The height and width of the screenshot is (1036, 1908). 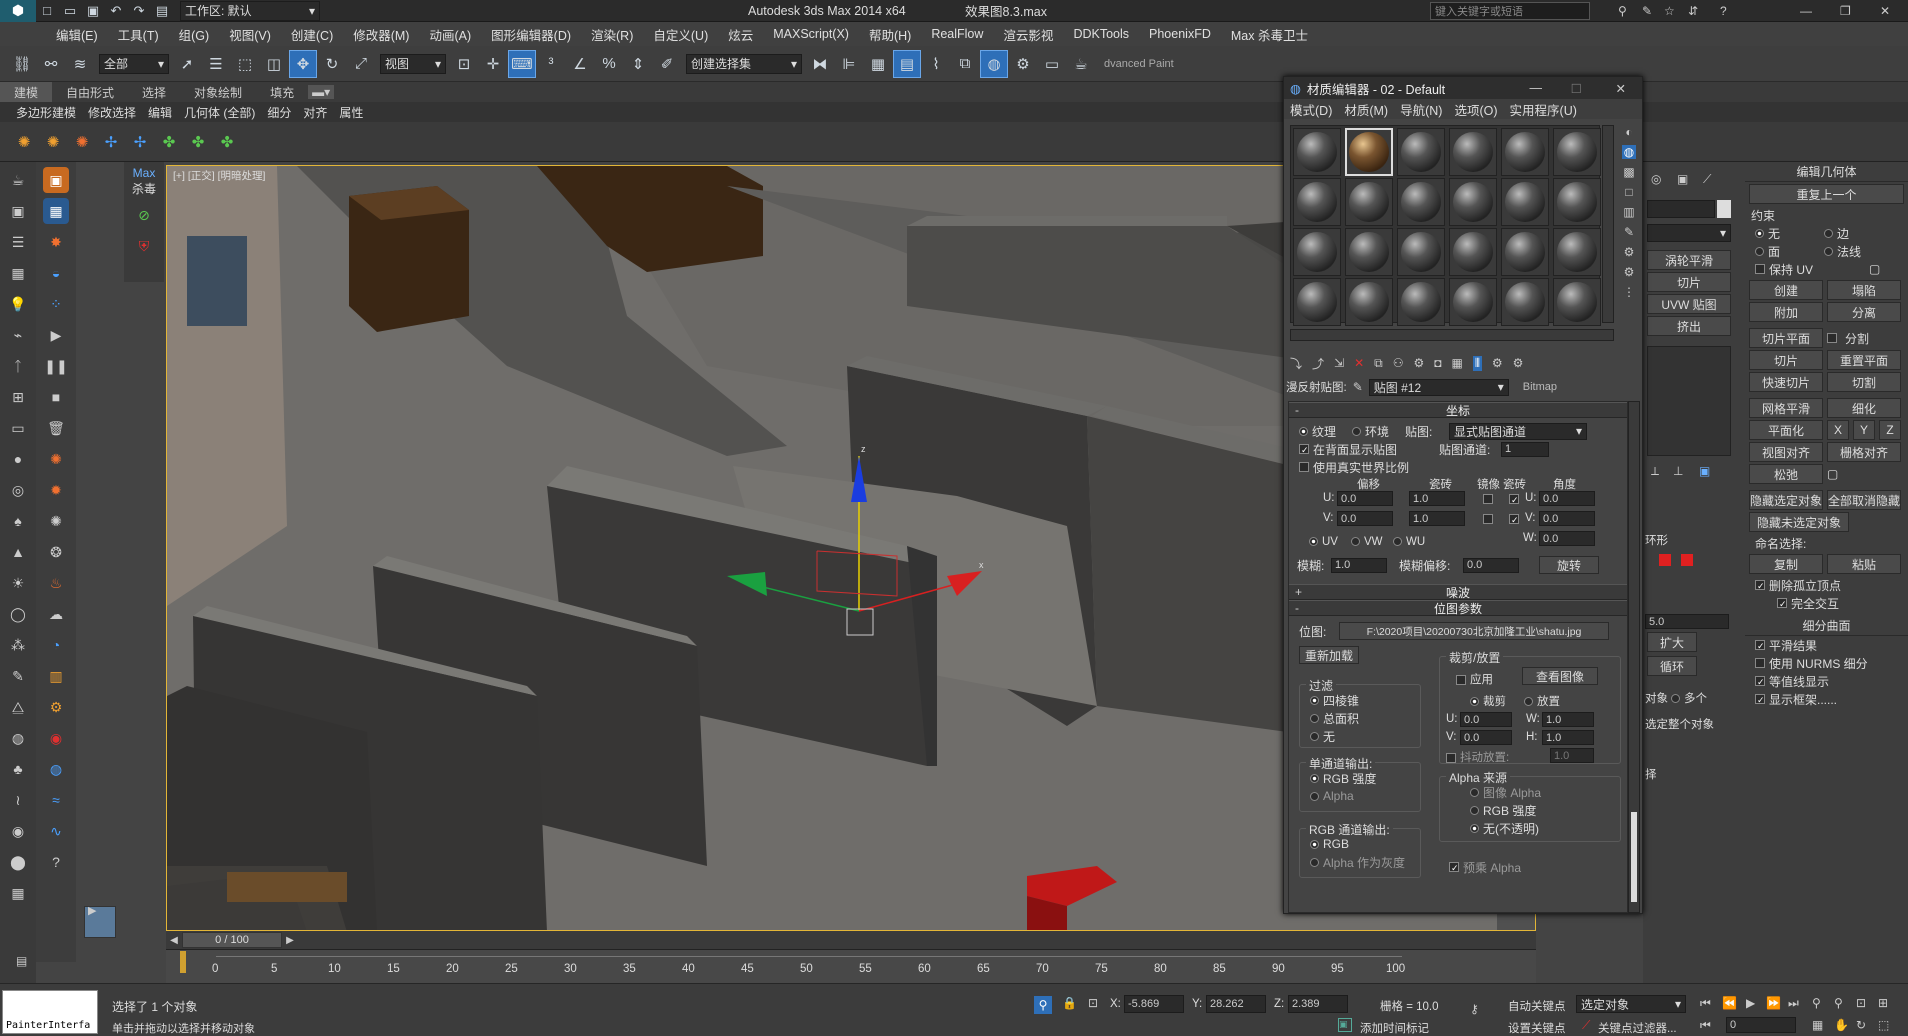 I want to click on goto-start-icon: ⏮, so click(x=1705, y=1003).